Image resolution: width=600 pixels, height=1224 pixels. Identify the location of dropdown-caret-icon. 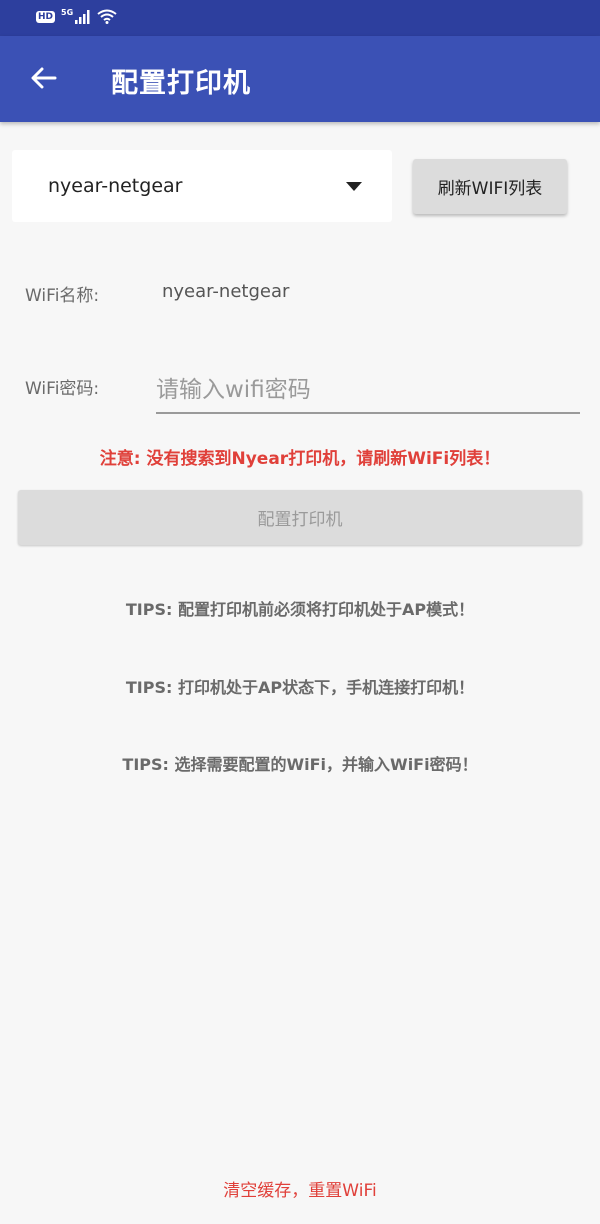
(354, 186).